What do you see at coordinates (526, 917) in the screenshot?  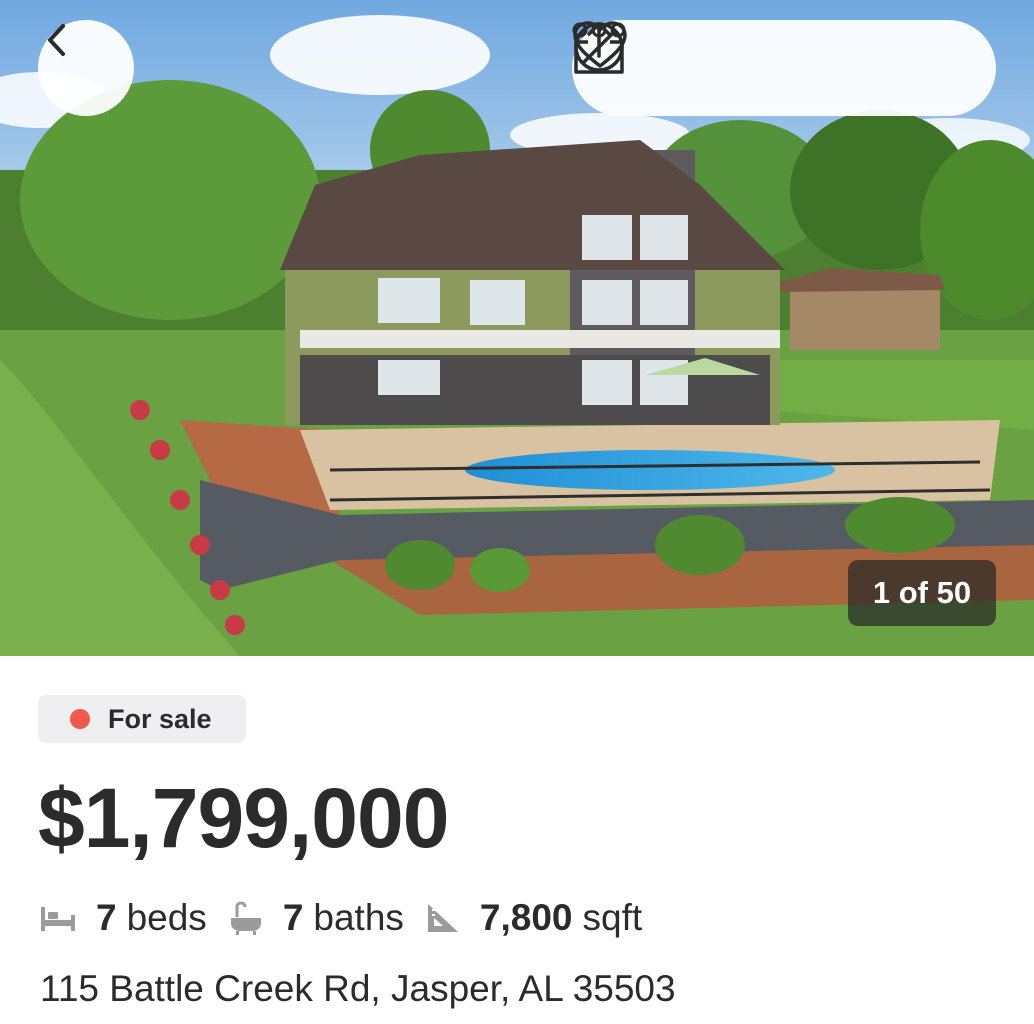 I see `sqft-value: 7,800` at bounding box center [526, 917].